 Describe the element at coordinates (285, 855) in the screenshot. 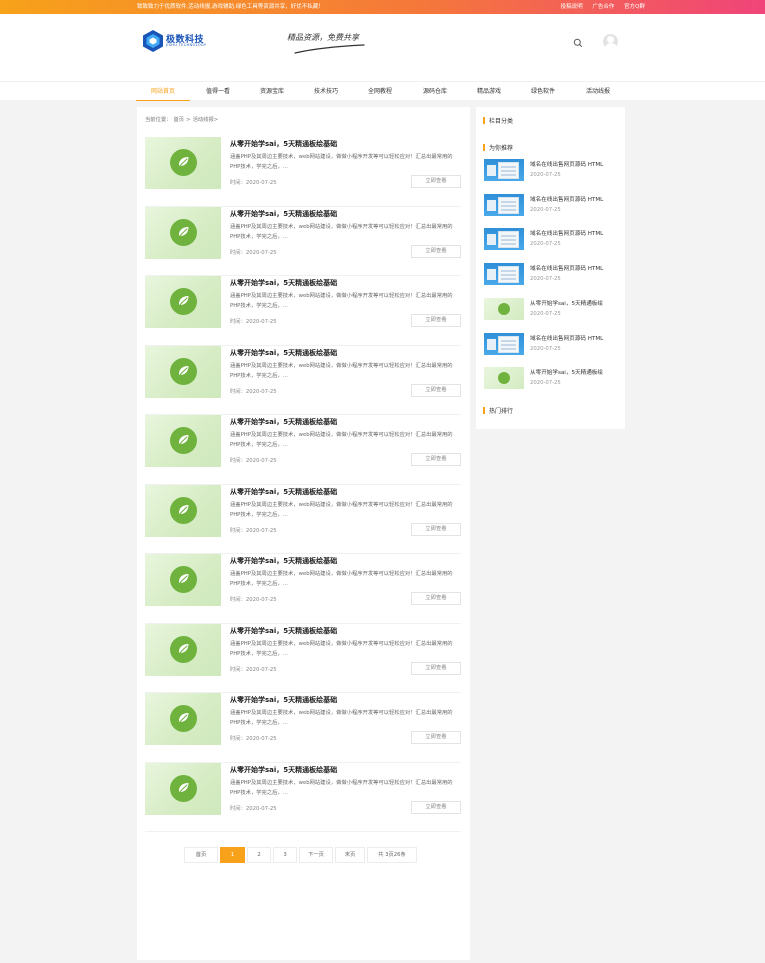

I see `page-3-button: 3` at that location.